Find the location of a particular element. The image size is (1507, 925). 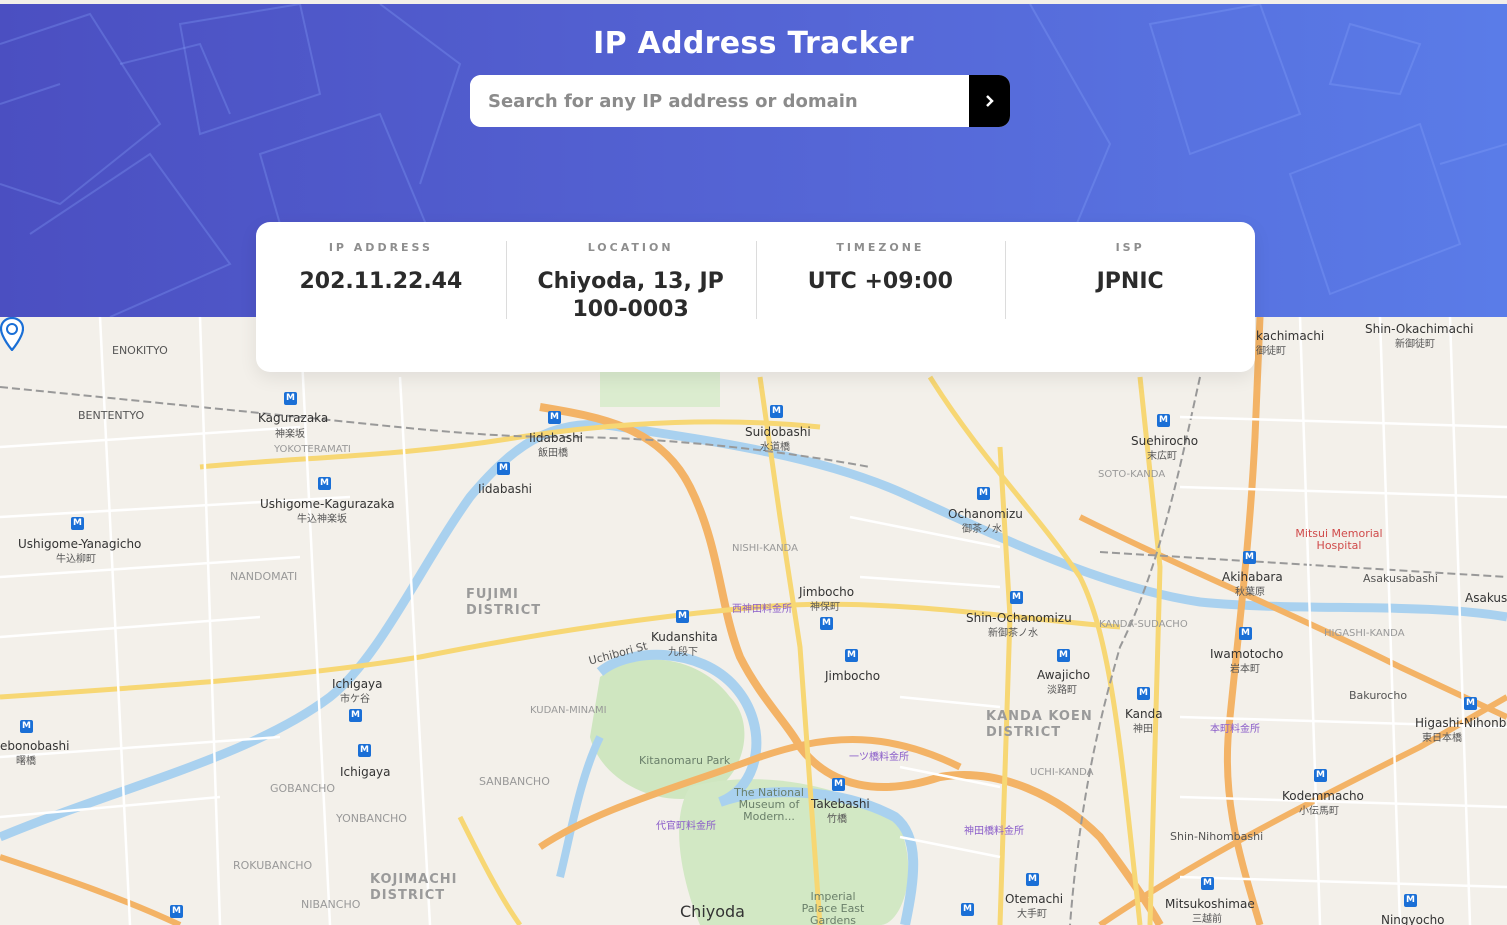

map-label-kanda-koen-district: KANDA KOEN DISTRICT is located at coordinates (1039, 724).